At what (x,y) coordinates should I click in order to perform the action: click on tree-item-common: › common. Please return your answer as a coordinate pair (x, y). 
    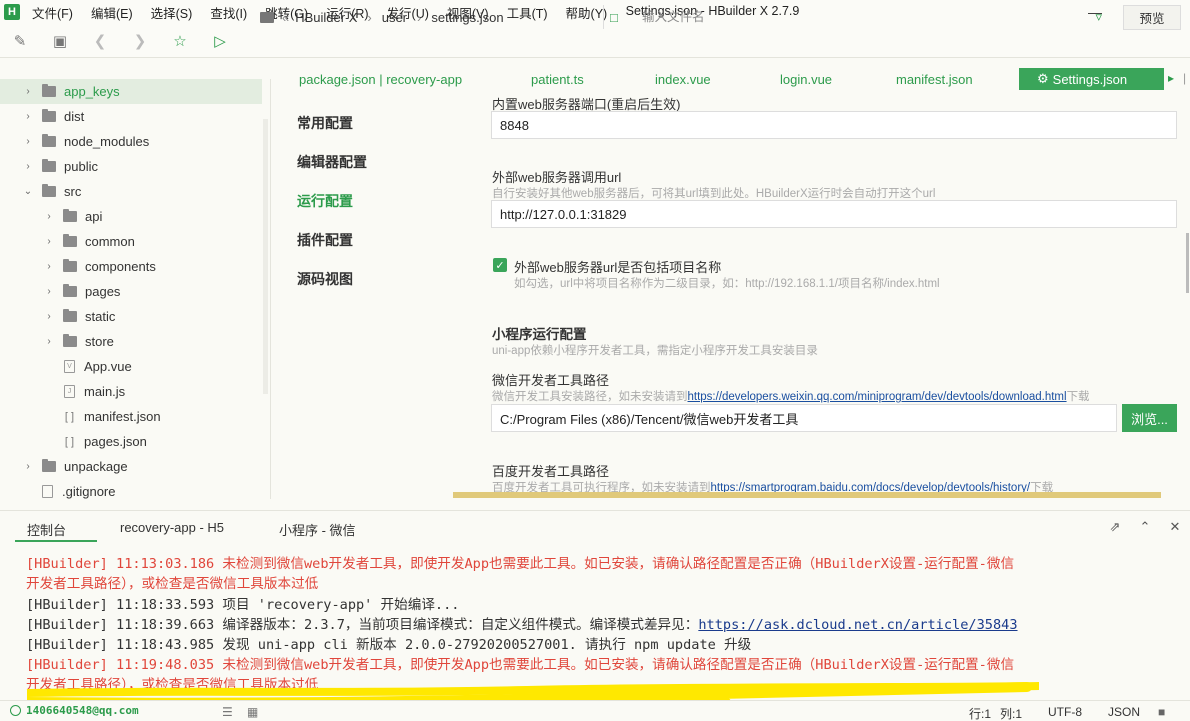
    Looking at the image, I should click on (131, 241).